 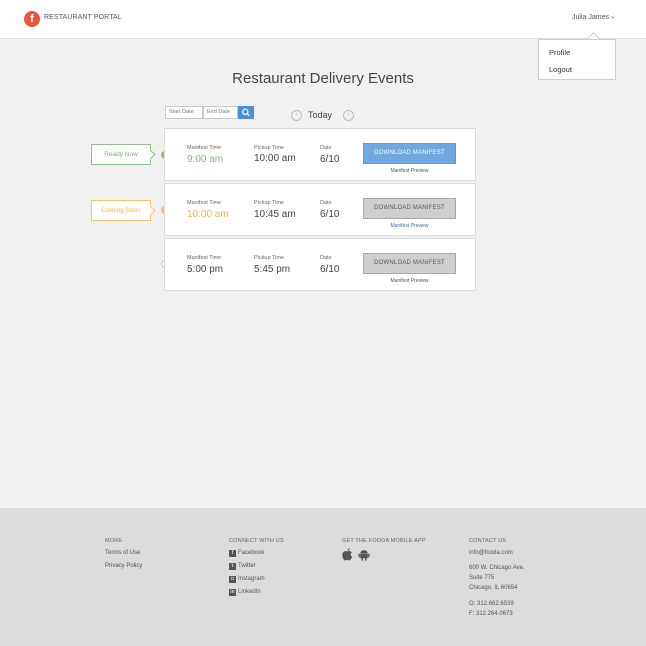 I want to click on next-day-button: ›, so click(x=348, y=115).